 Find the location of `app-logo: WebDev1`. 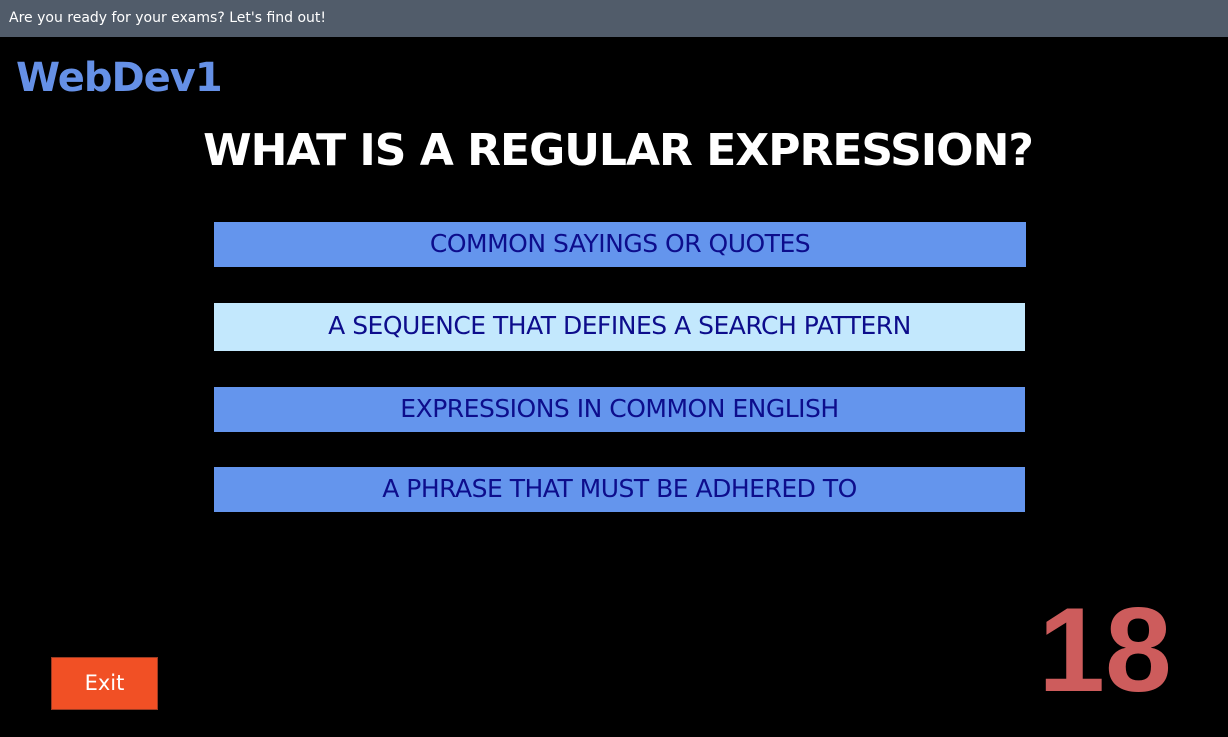

app-logo: WebDev1 is located at coordinates (119, 78).